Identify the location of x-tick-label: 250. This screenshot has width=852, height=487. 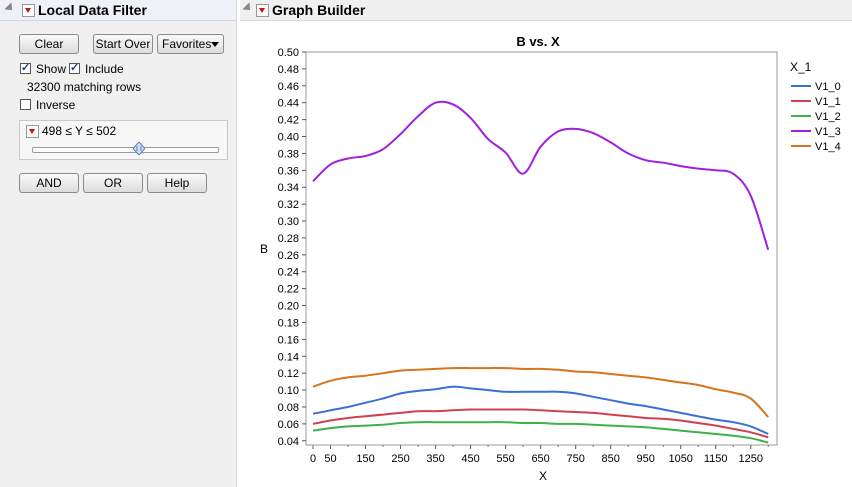
(400, 459).